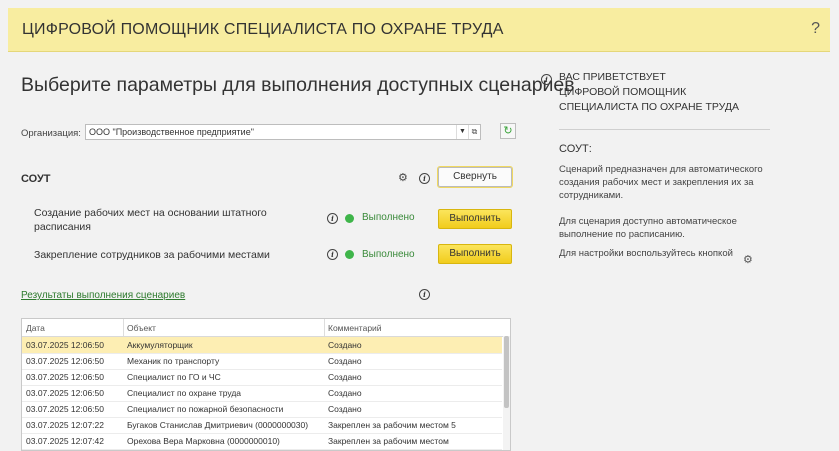 The width and height of the screenshot is (839, 451). I want to click on run-create-workplaces-button: Выполнить, so click(475, 219).